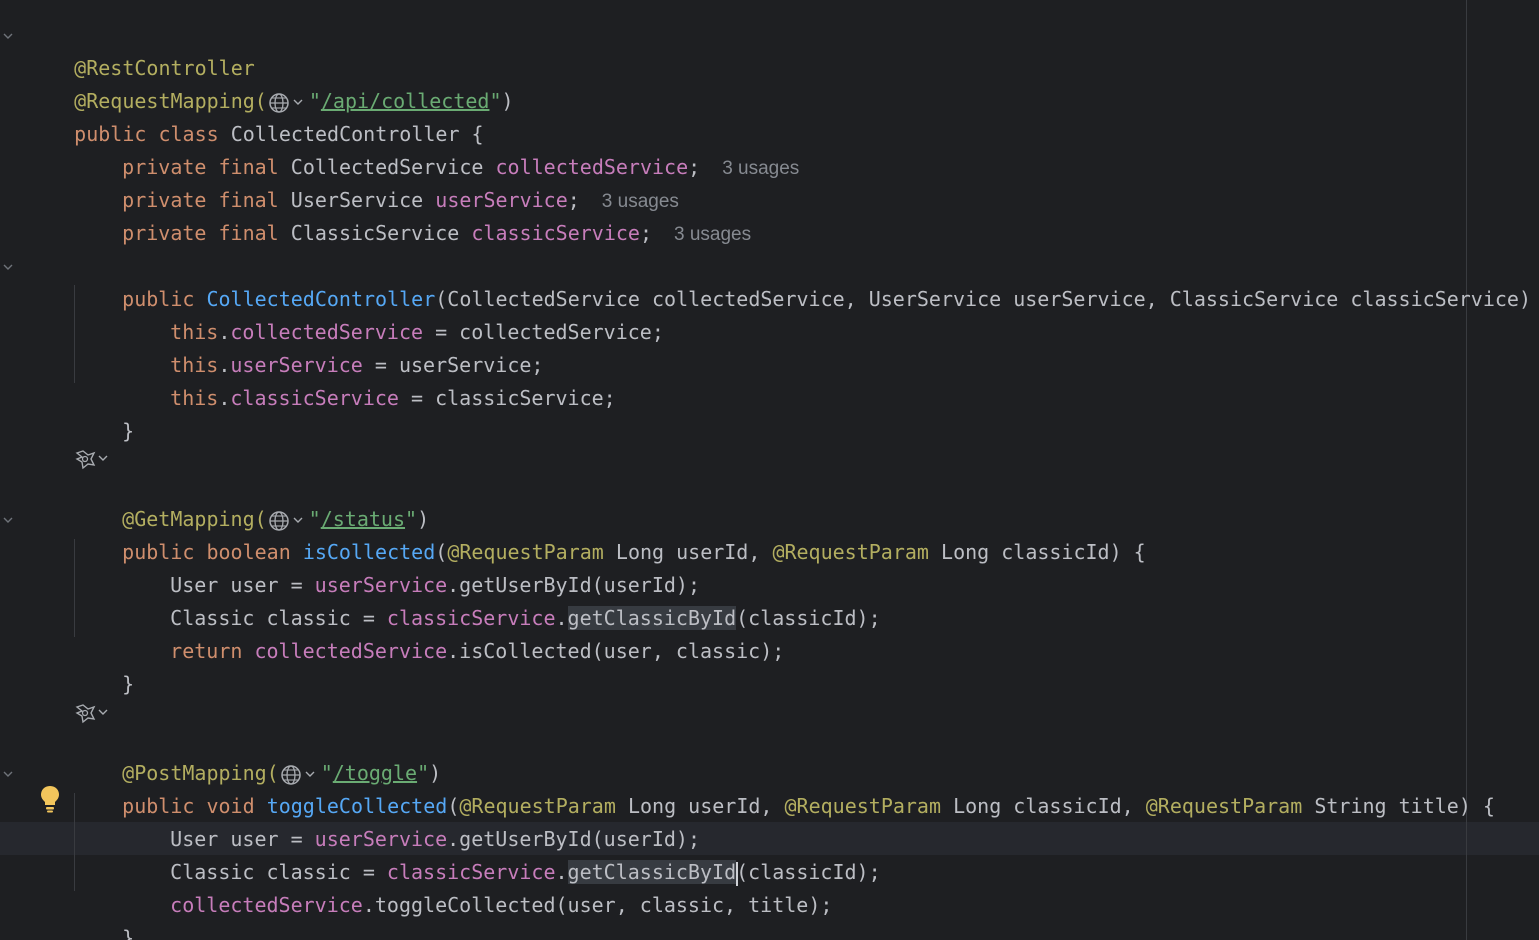  Describe the element at coordinates (56, 931) in the screenshot. I see `code-line-27: }` at that location.